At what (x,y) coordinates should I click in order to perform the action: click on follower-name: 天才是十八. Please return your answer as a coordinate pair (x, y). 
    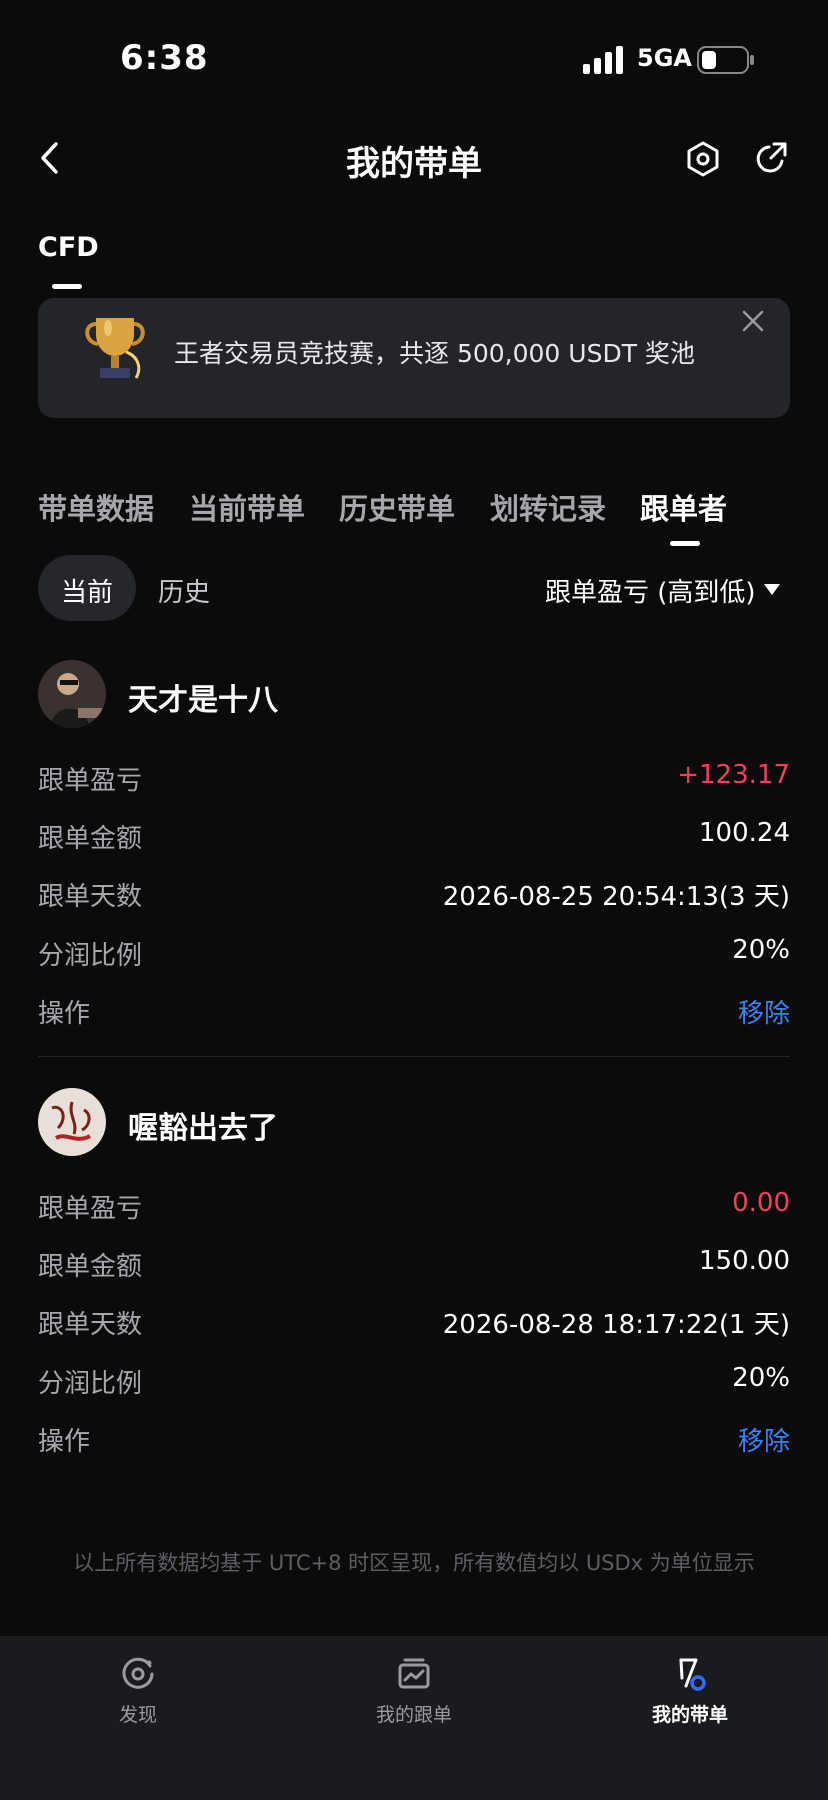
    Looking at the image, I should click on (203, 700).